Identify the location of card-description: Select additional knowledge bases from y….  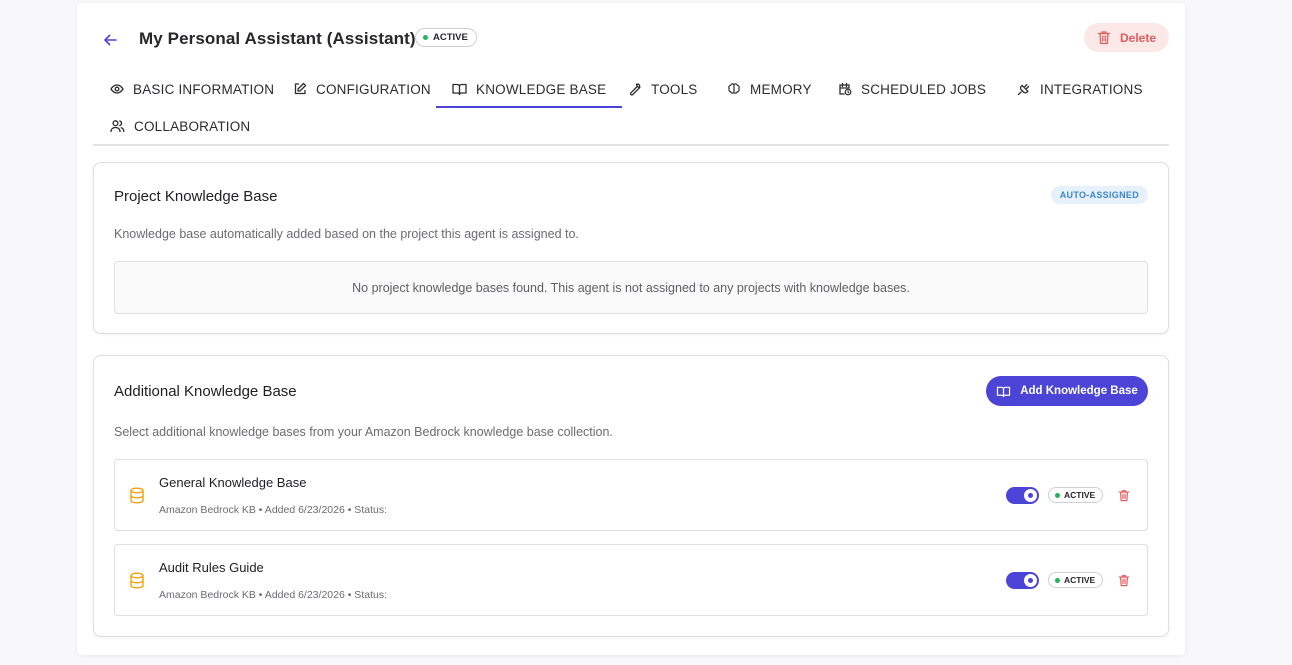
(363, 432).